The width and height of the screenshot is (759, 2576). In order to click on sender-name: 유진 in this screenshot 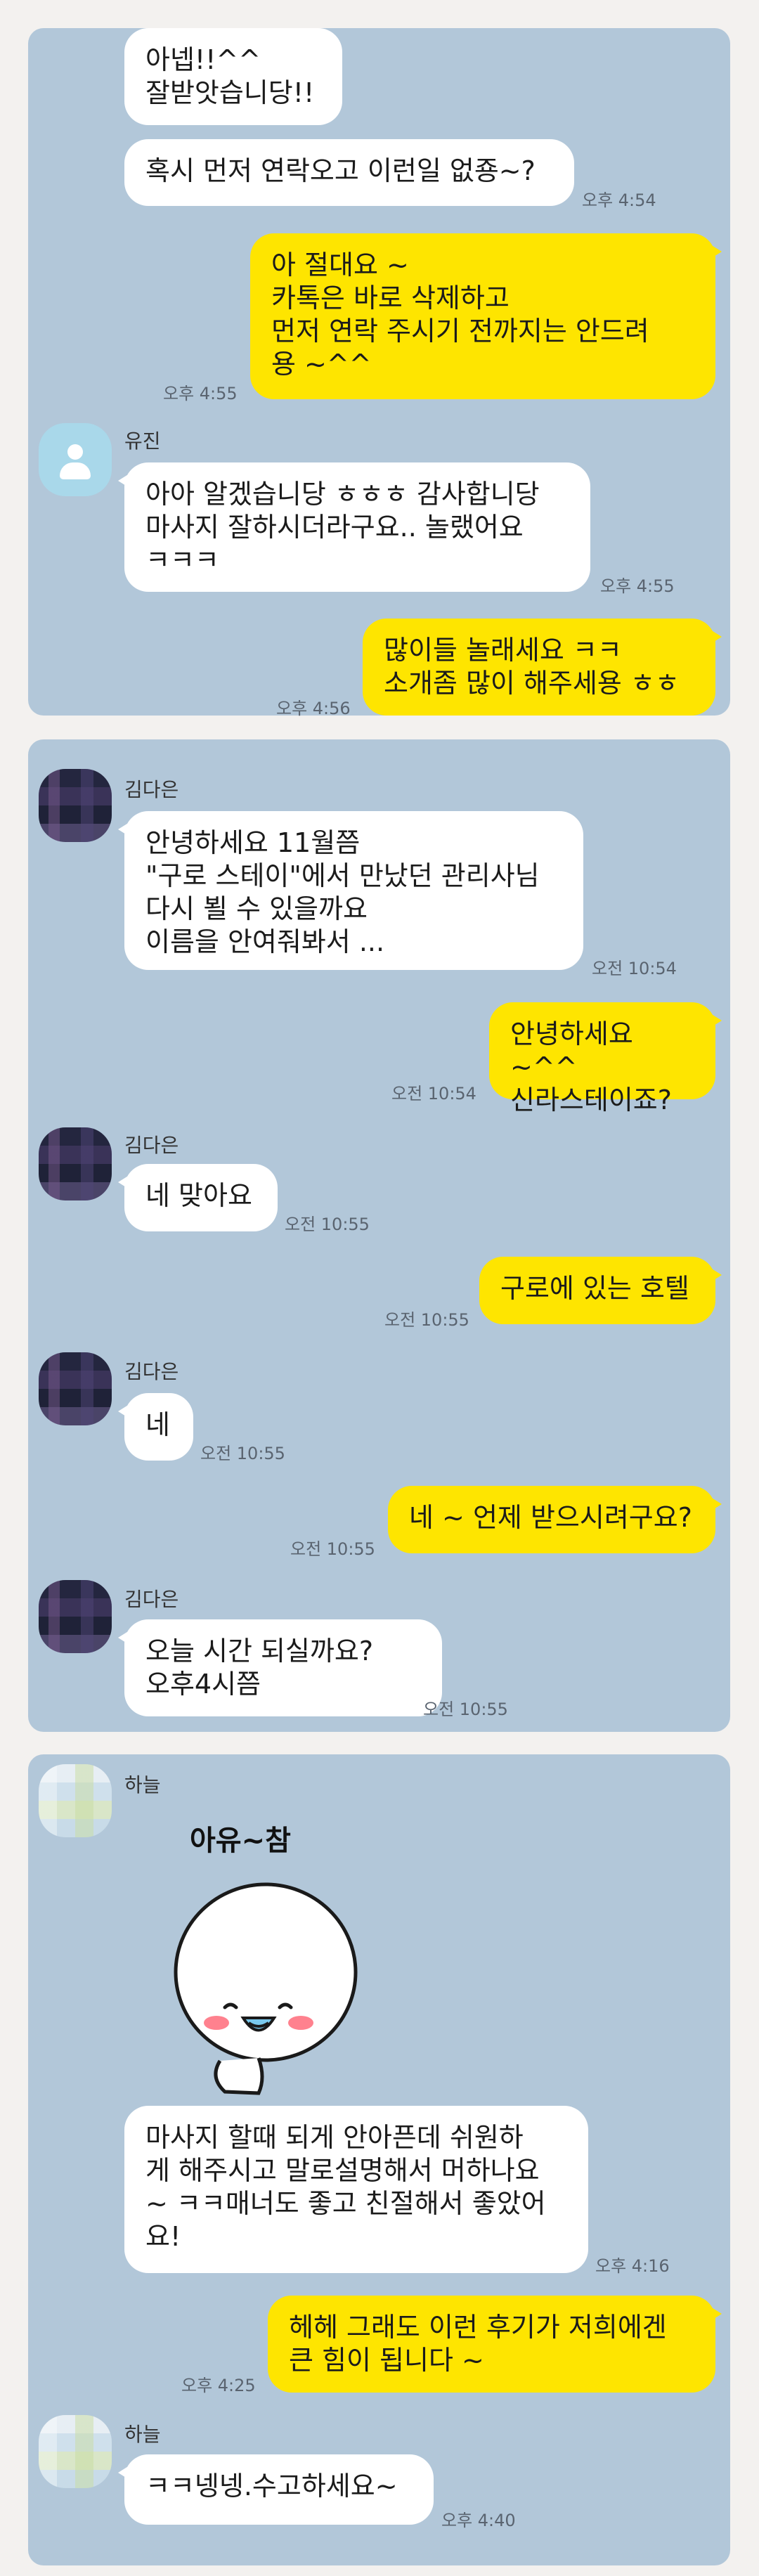, I will do `click(142, 441)`.